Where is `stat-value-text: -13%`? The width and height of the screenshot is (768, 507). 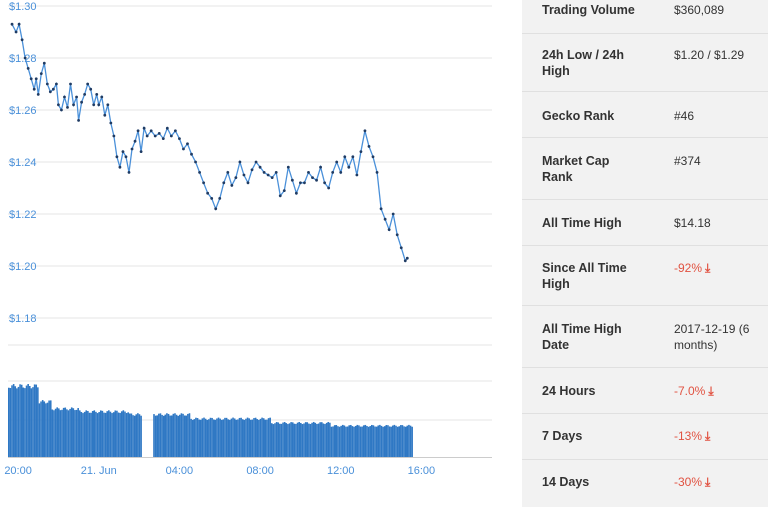
stat-value-text: -13% is located at coordinates (688, 436).